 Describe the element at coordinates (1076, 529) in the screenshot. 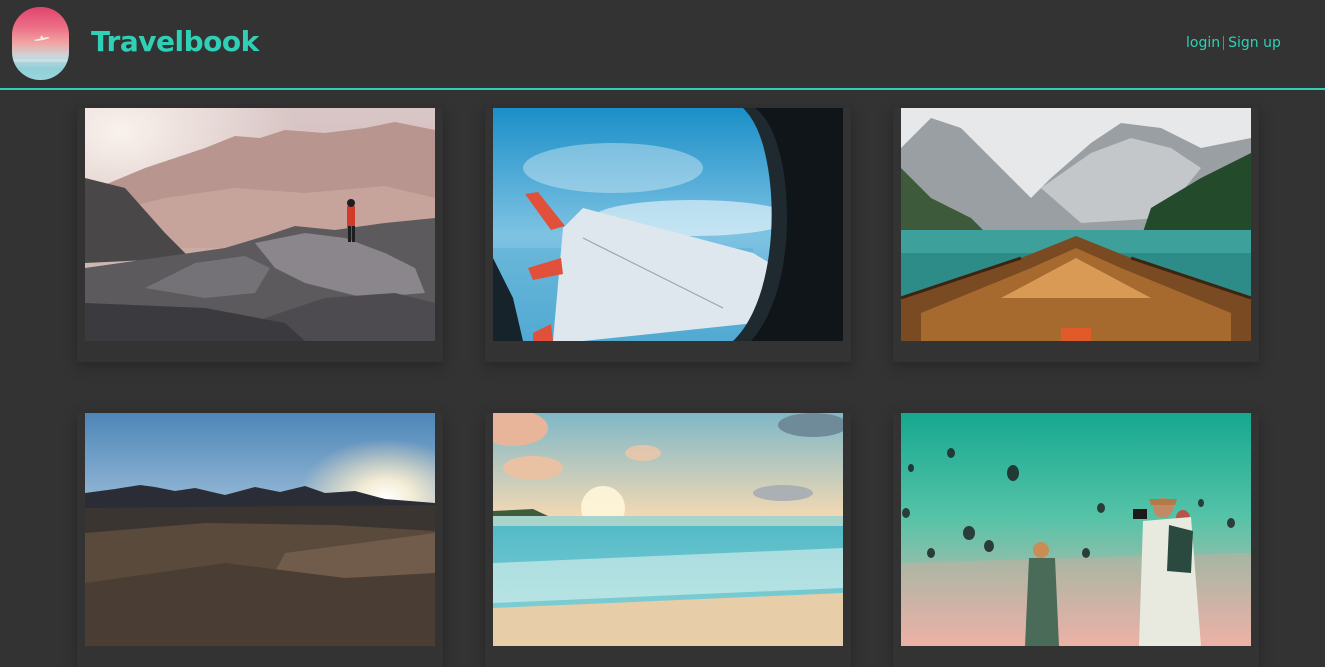

I see `hot-air-balloons-photo` at that location.